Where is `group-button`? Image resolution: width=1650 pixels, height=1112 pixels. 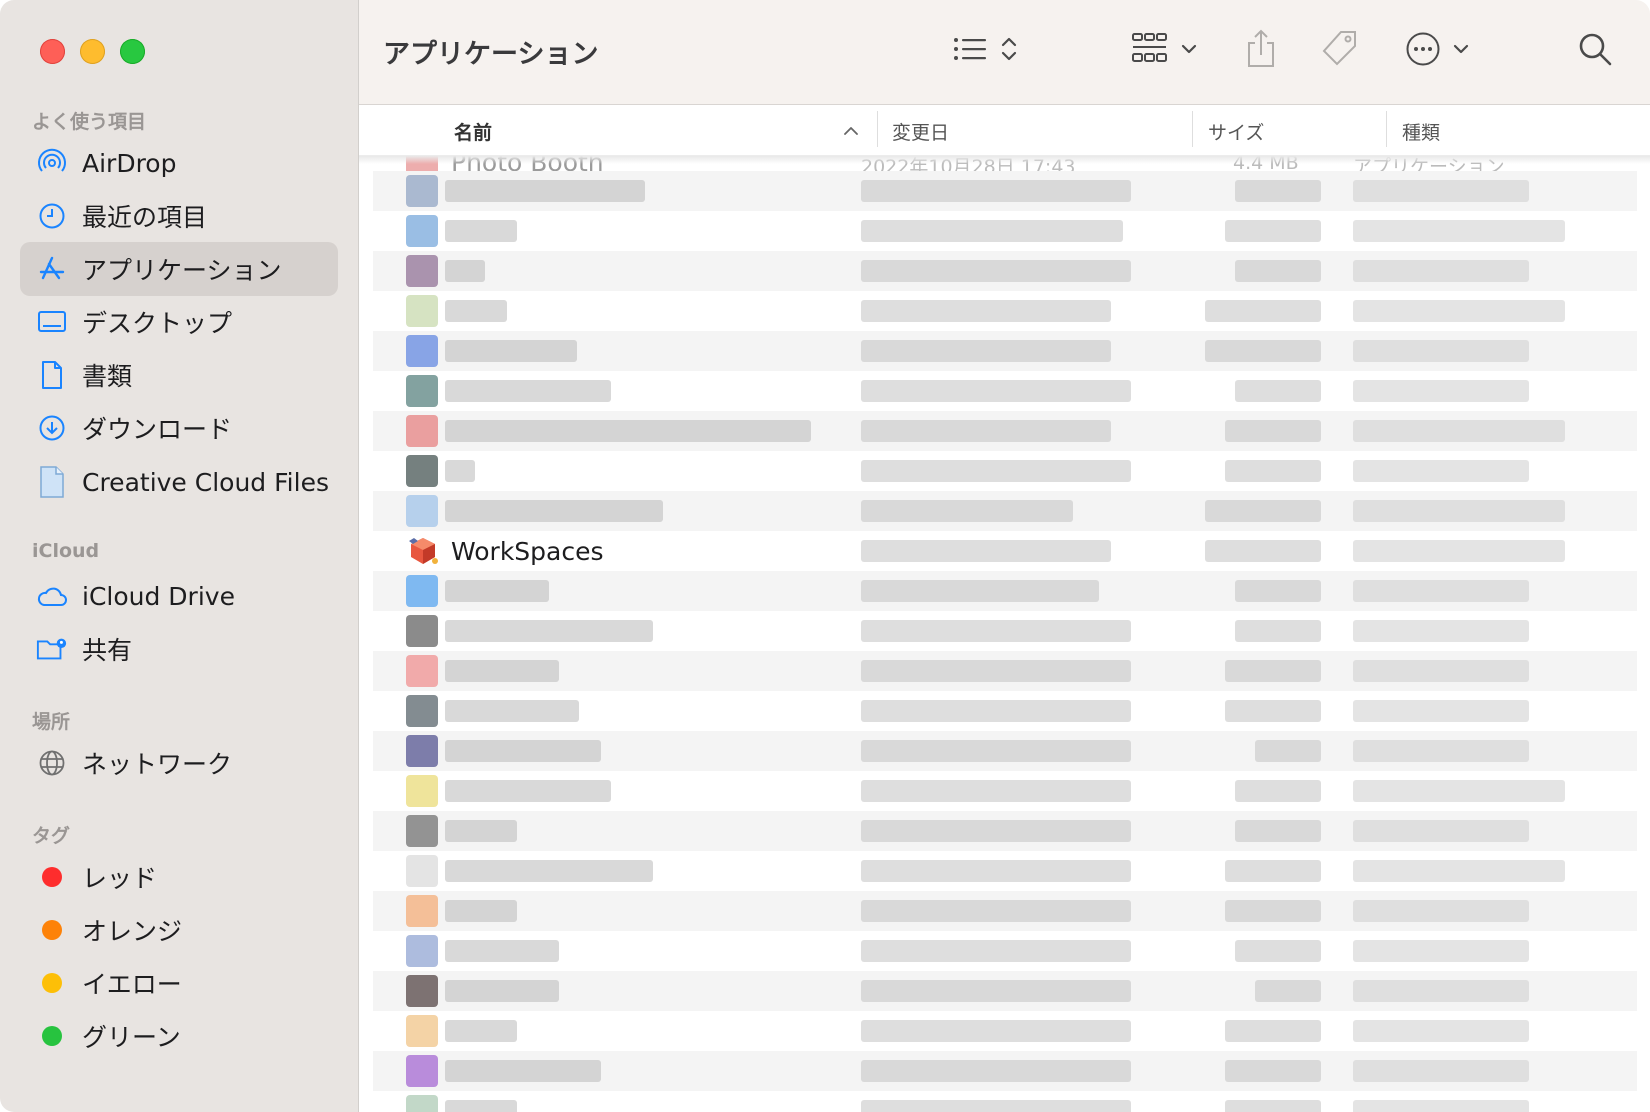
group-button is located at coordinates (1164, 51).